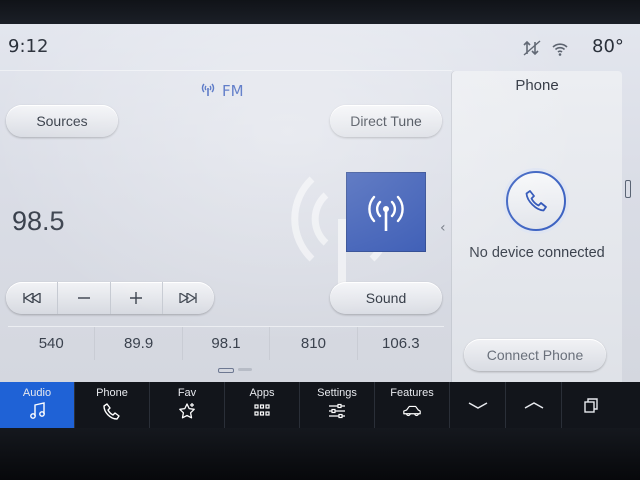 This screenshot has height=480, width=640. I want to click on seek-forward-icon, so click(188, 298).